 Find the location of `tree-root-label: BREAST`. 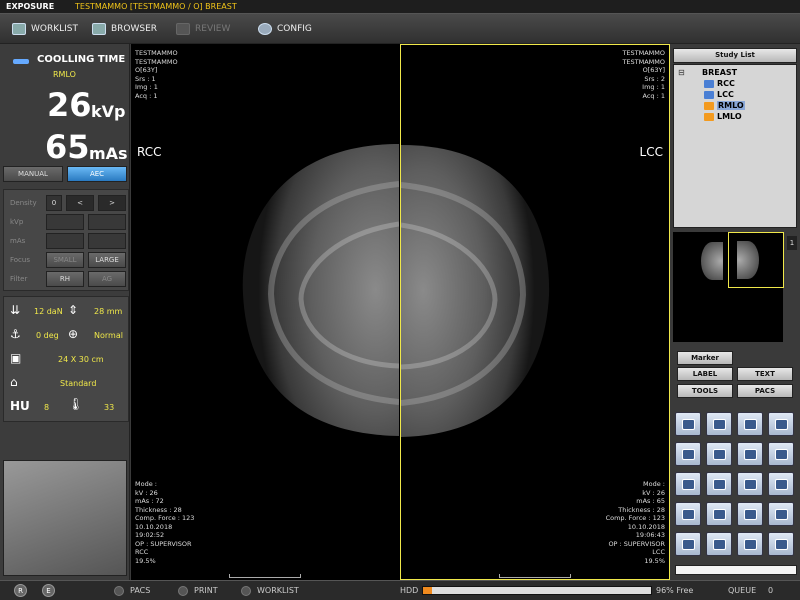

tree-root-label: BREAST is located at coordinates (719, 72).